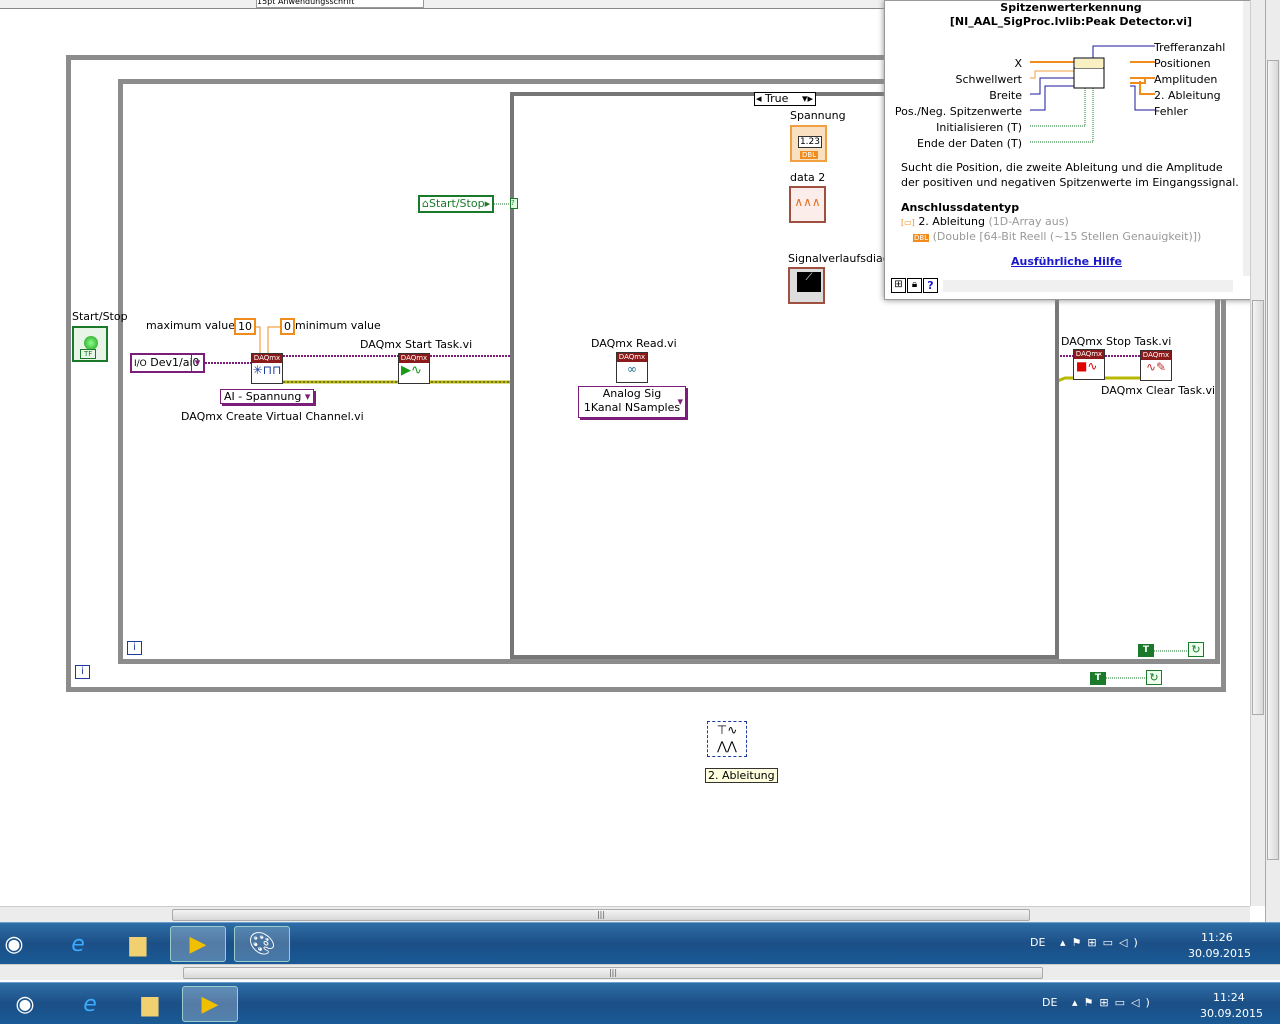 This screenshot has height=1024, width=1280. Describe the element at coordinates (416, 344) in the screenshot. I see `start-task-label: DAQmx Start Task.vi` at that location.